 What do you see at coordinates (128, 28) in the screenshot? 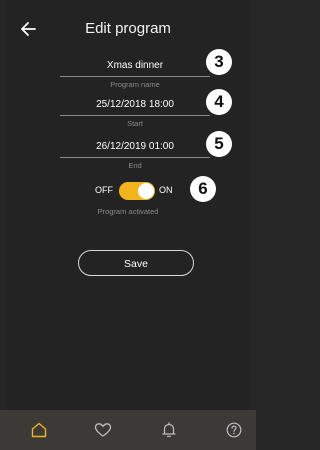
I see `page-title: Edit program` at bounding box center [128, 28].